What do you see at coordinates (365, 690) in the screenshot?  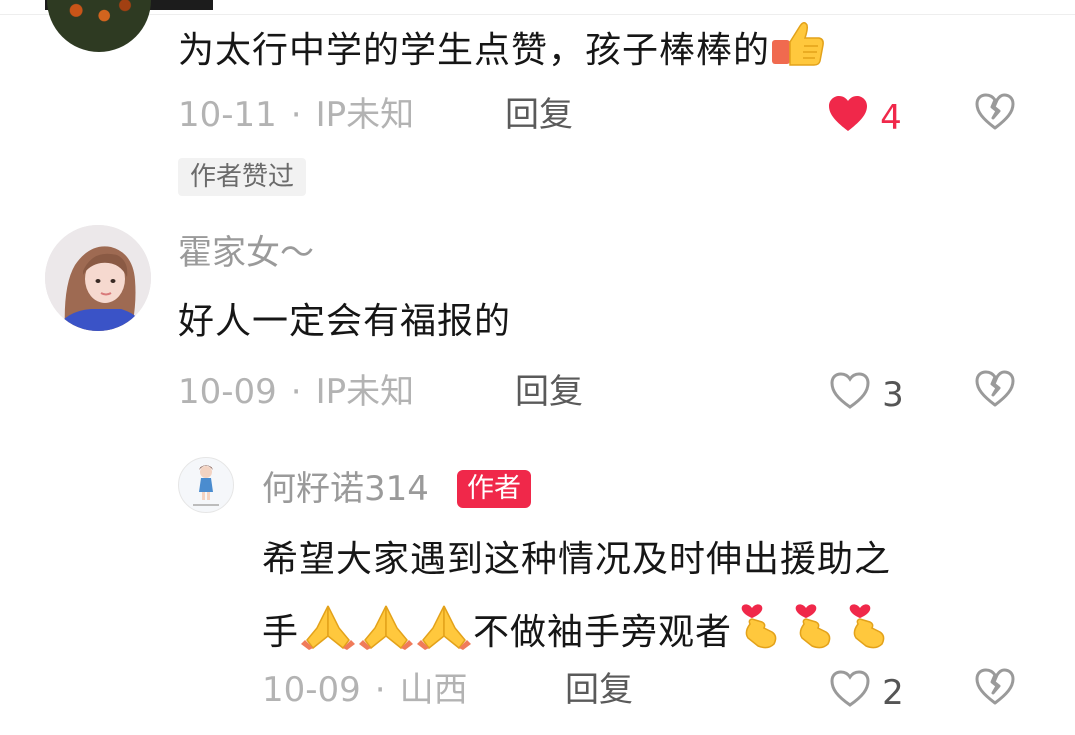 I see `comment-meta: 10-09 · 山西` at bounding box center [365, 690].